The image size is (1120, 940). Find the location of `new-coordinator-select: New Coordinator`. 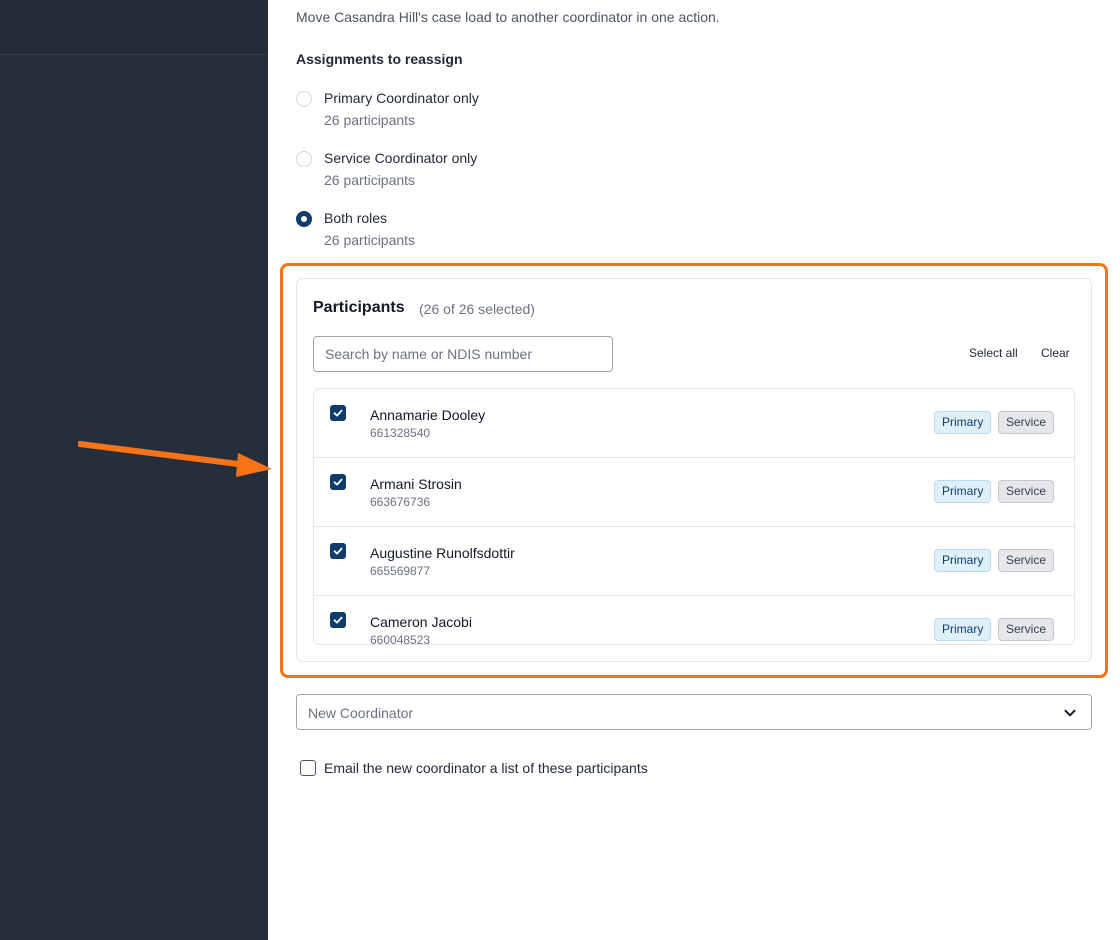

new-coordinator-select: New Coordinator is located at coordinates (694, 712).